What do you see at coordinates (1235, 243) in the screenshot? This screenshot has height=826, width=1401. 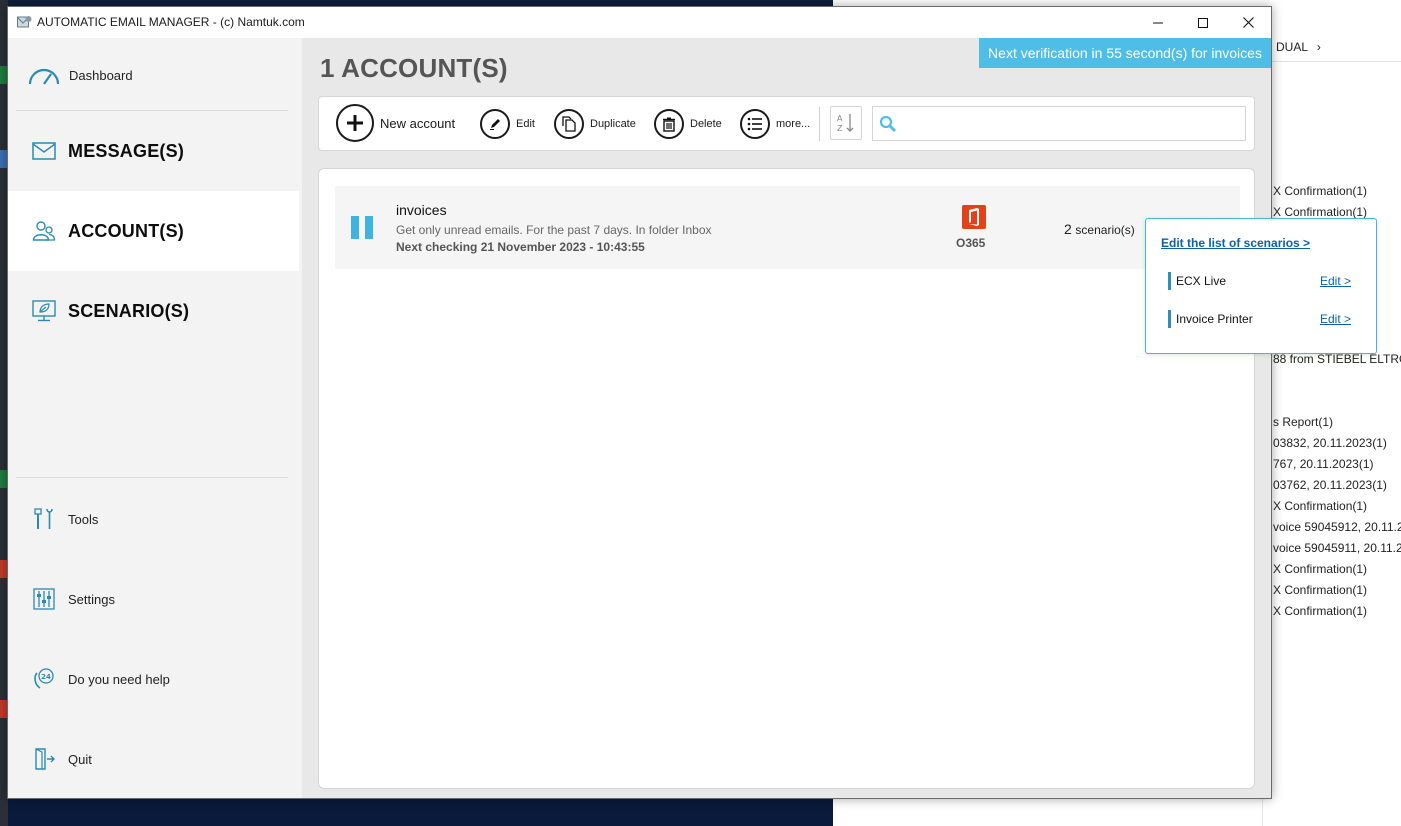 I see `edit-scenarios-list-link: Edit the list of scenarios >` at bounding box center [1235, 243].